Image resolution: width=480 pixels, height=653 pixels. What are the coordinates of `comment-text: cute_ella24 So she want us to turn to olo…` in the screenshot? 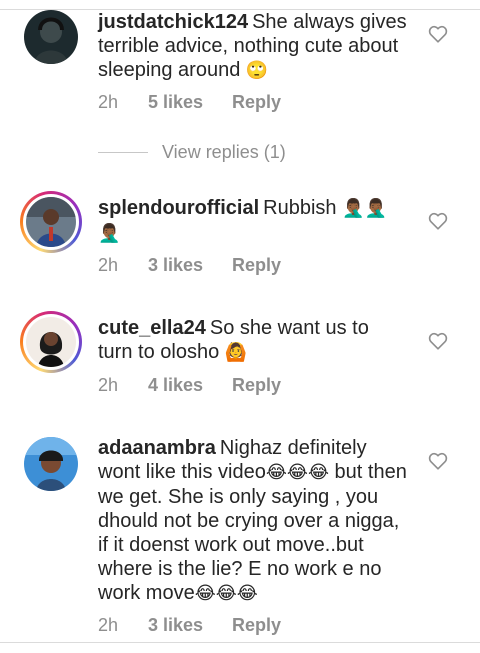 It's located at (253, 340).